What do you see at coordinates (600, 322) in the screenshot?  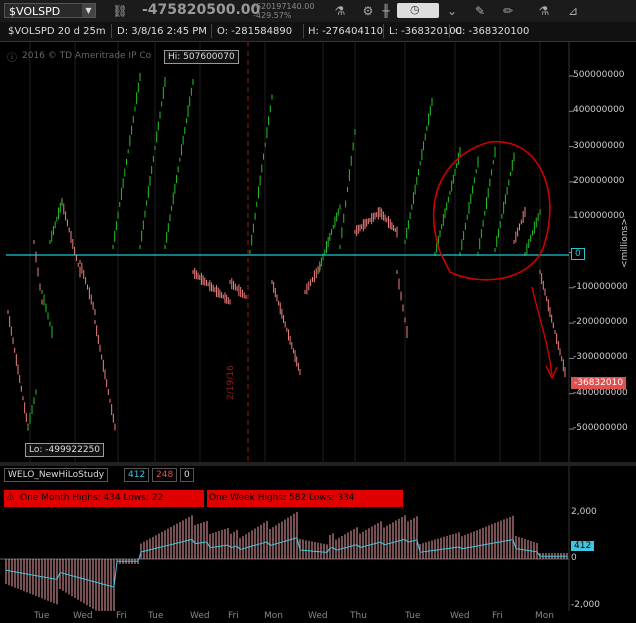 I see `y-tick-label: -200000000` at bounding box center [600, 322].